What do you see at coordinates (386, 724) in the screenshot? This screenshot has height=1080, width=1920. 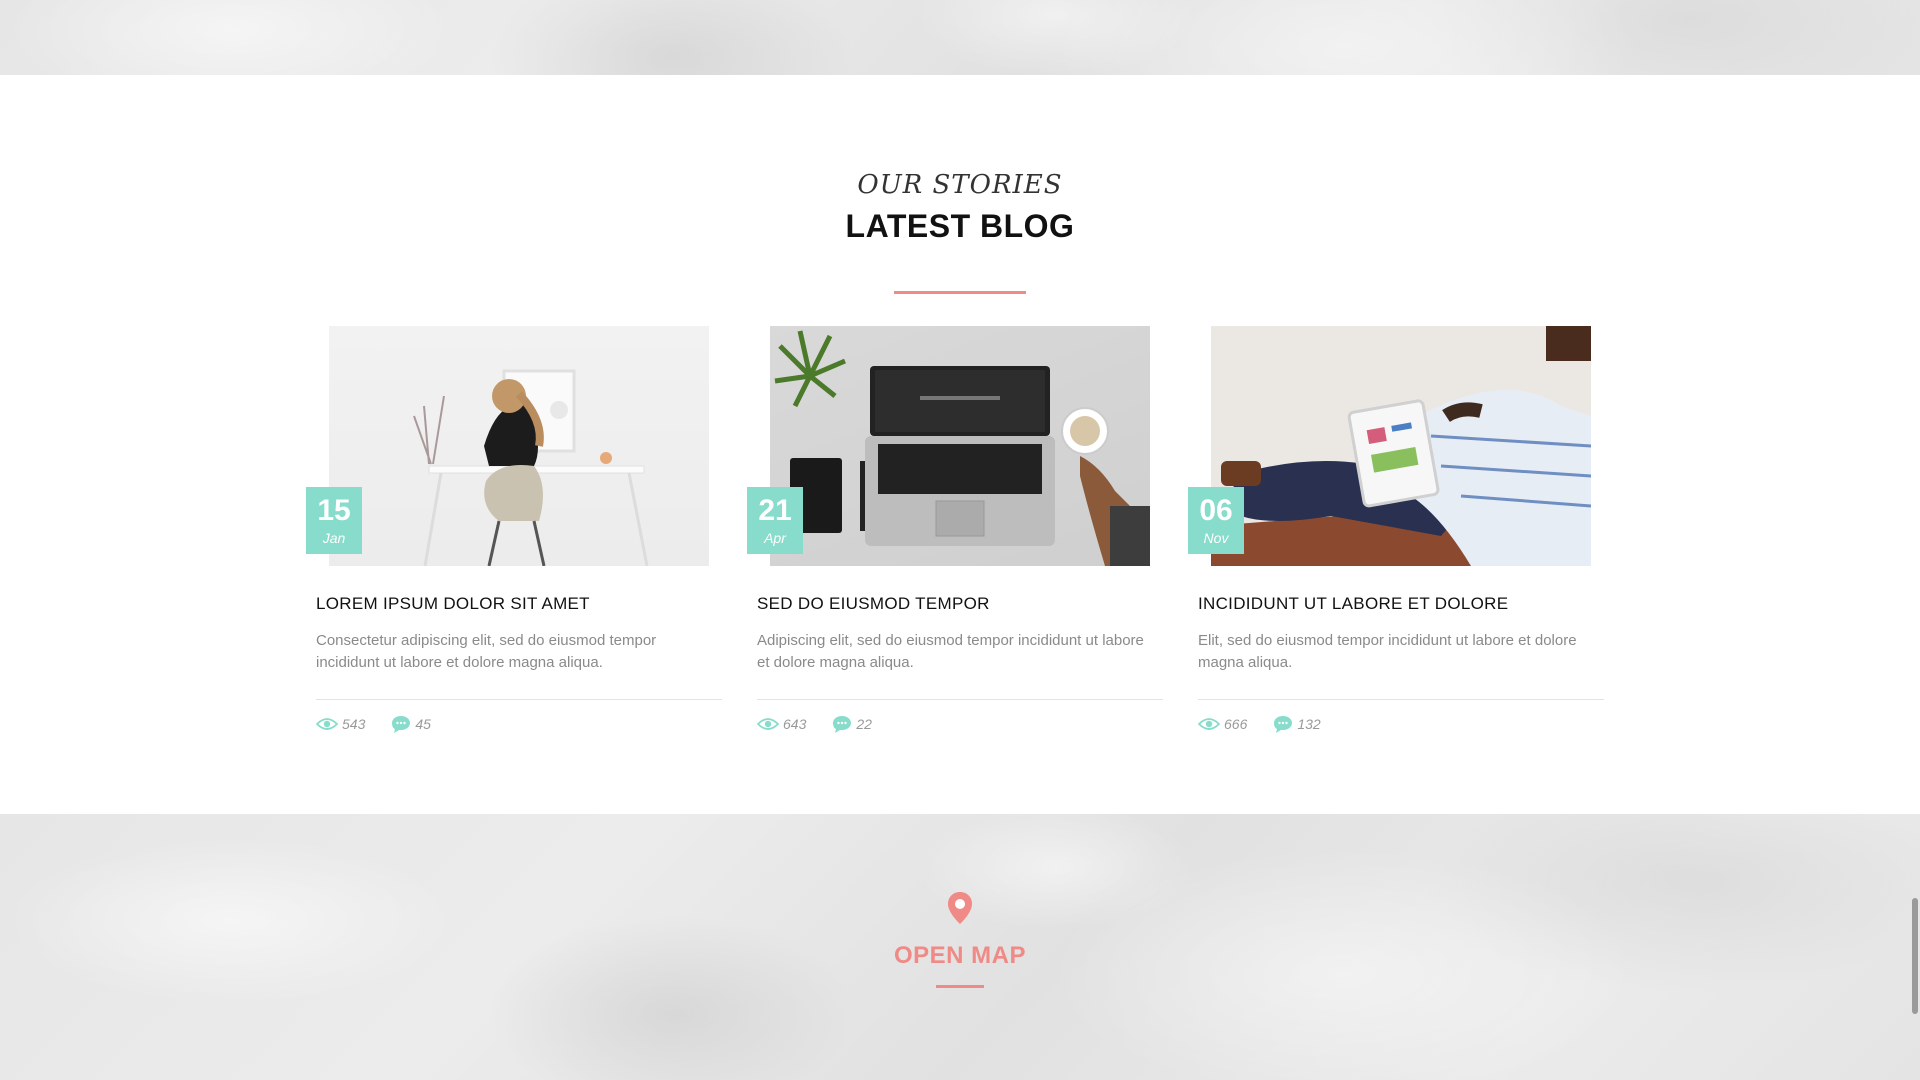 I see `card-meta: 543 45` at bounding box center [386, 724].